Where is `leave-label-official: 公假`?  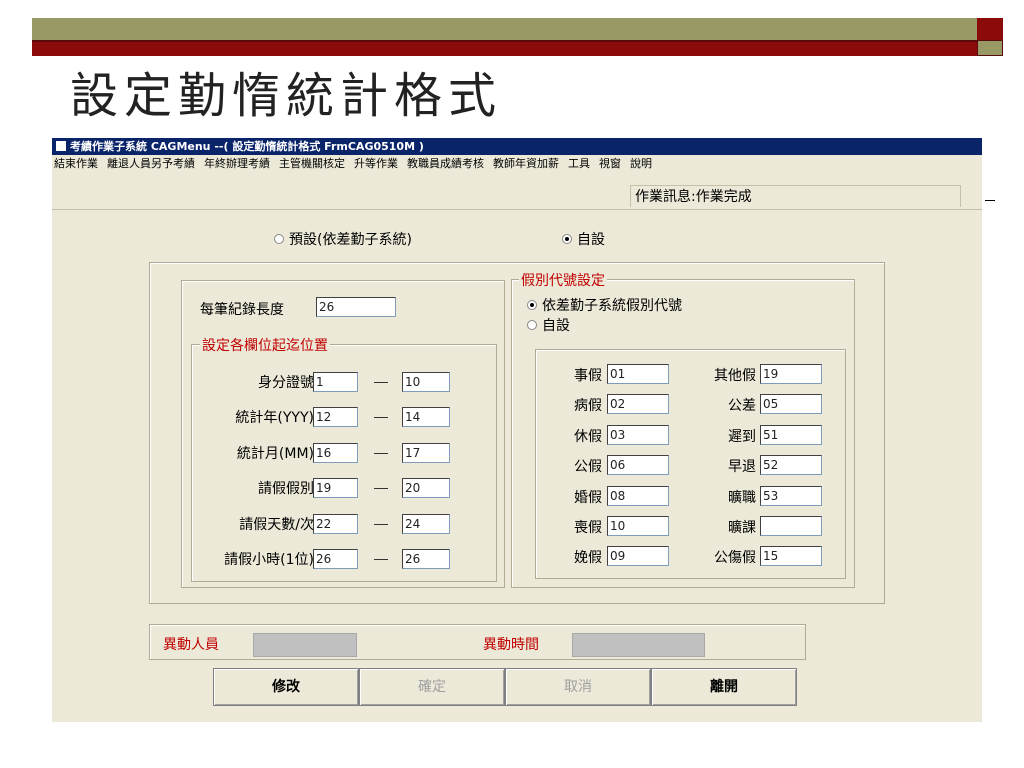 leave-label-official: 公假 is located at coordinates (588, 467).